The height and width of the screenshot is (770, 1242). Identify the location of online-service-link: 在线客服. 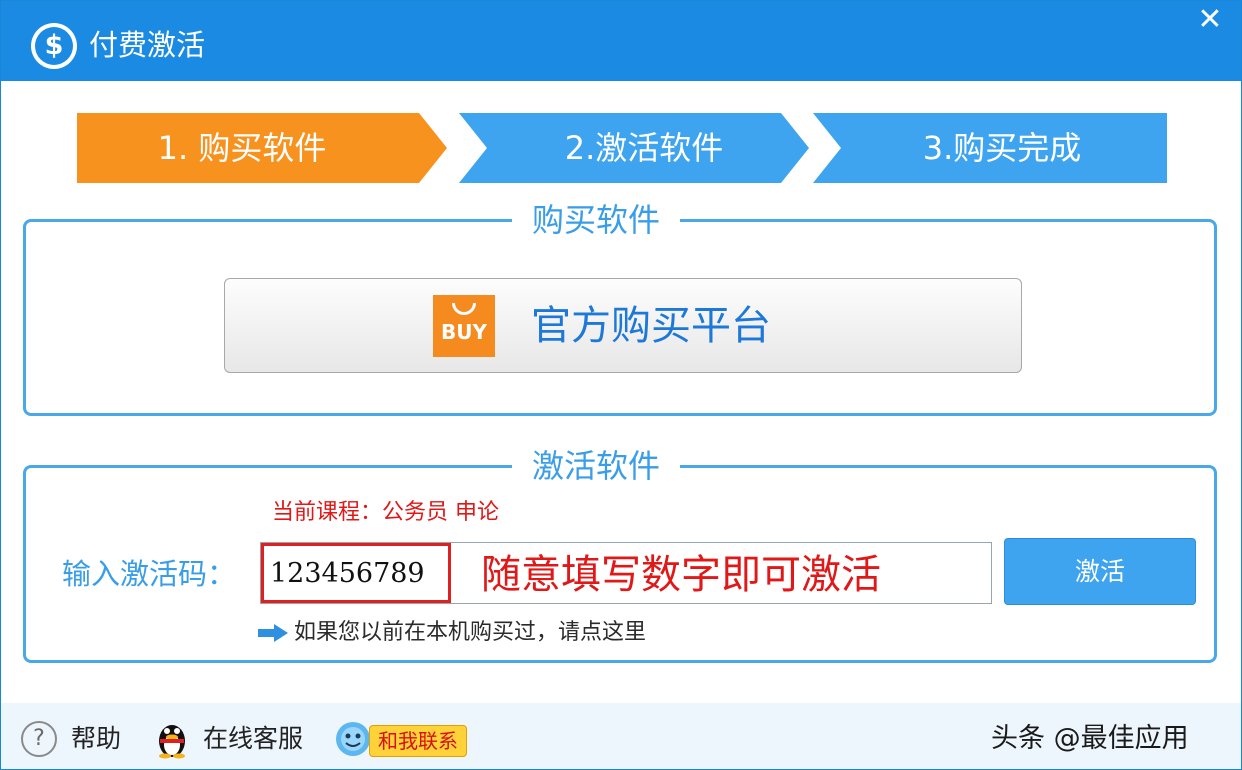
(230, 739).